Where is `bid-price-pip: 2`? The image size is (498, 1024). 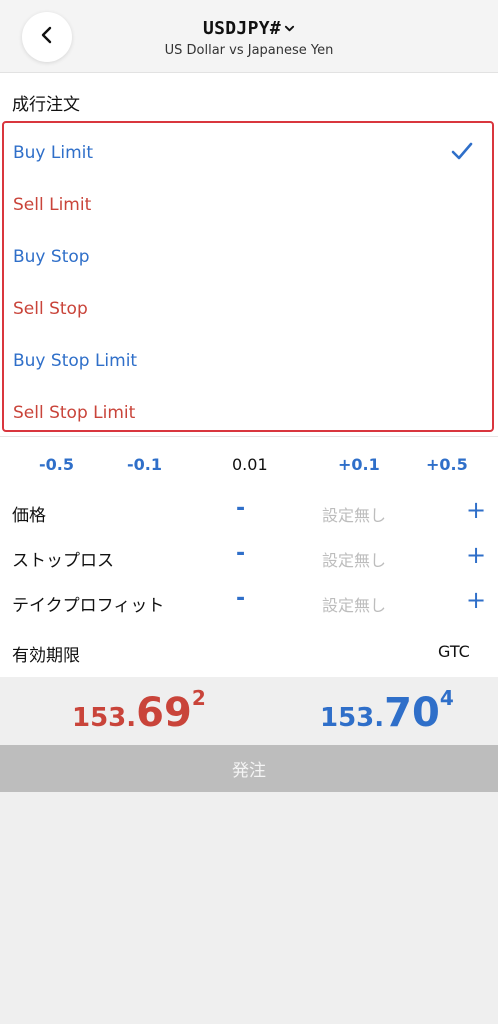 bid-price-pip: 2 is located at coordinates (198, 698).